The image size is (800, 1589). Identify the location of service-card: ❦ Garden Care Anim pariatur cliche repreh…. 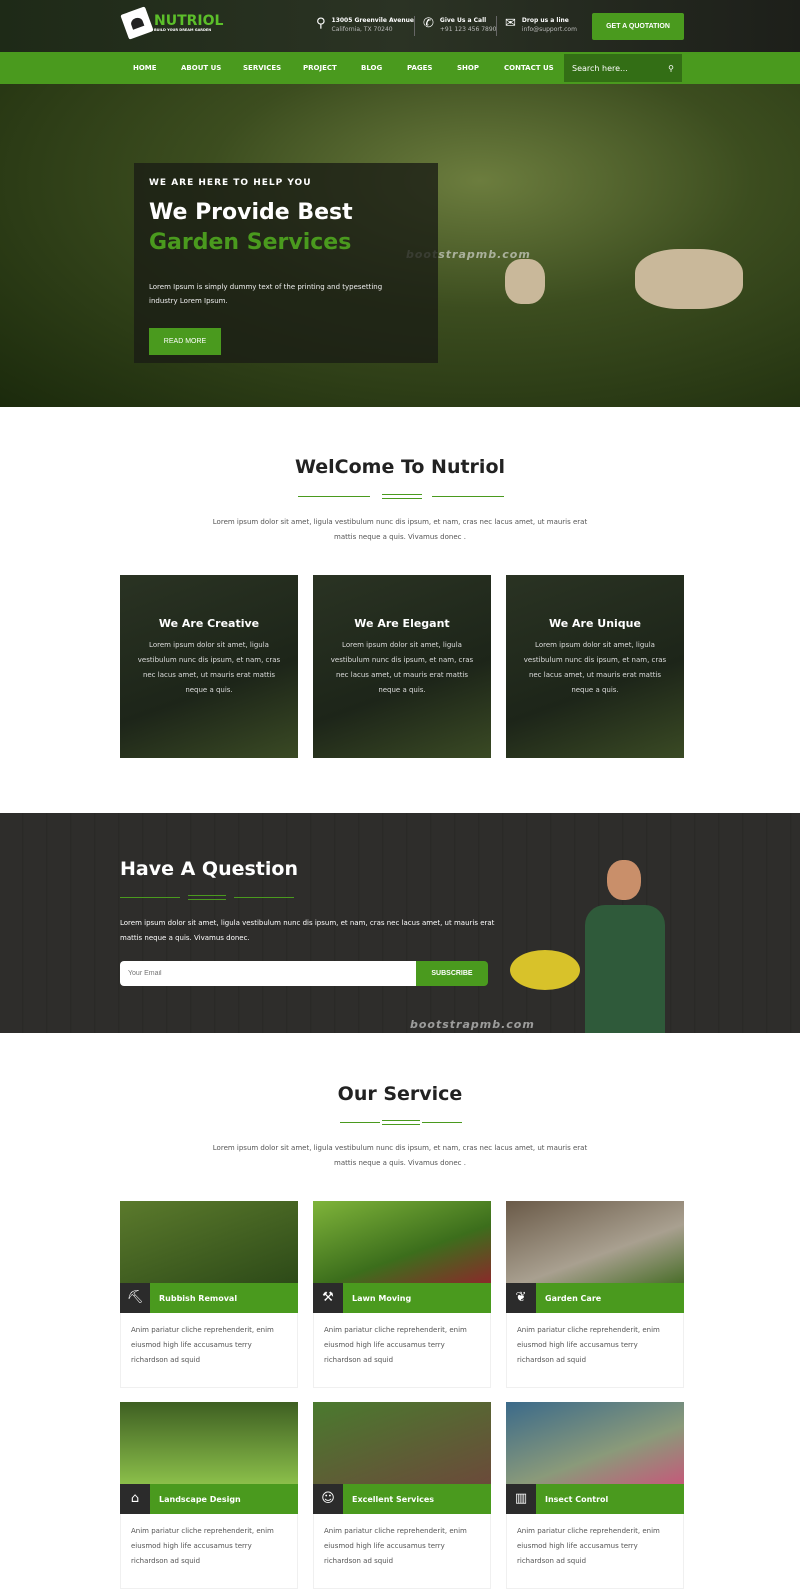
(595, 1294).